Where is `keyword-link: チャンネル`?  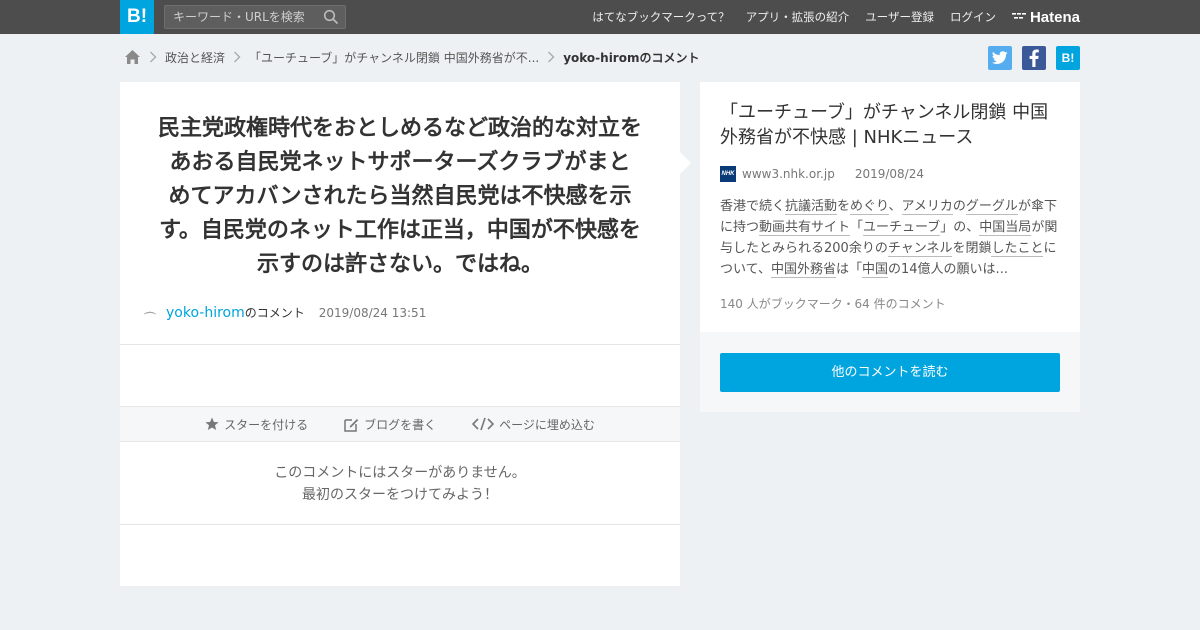 keyword-link: チャンネル is located at coordinates (920, 249).